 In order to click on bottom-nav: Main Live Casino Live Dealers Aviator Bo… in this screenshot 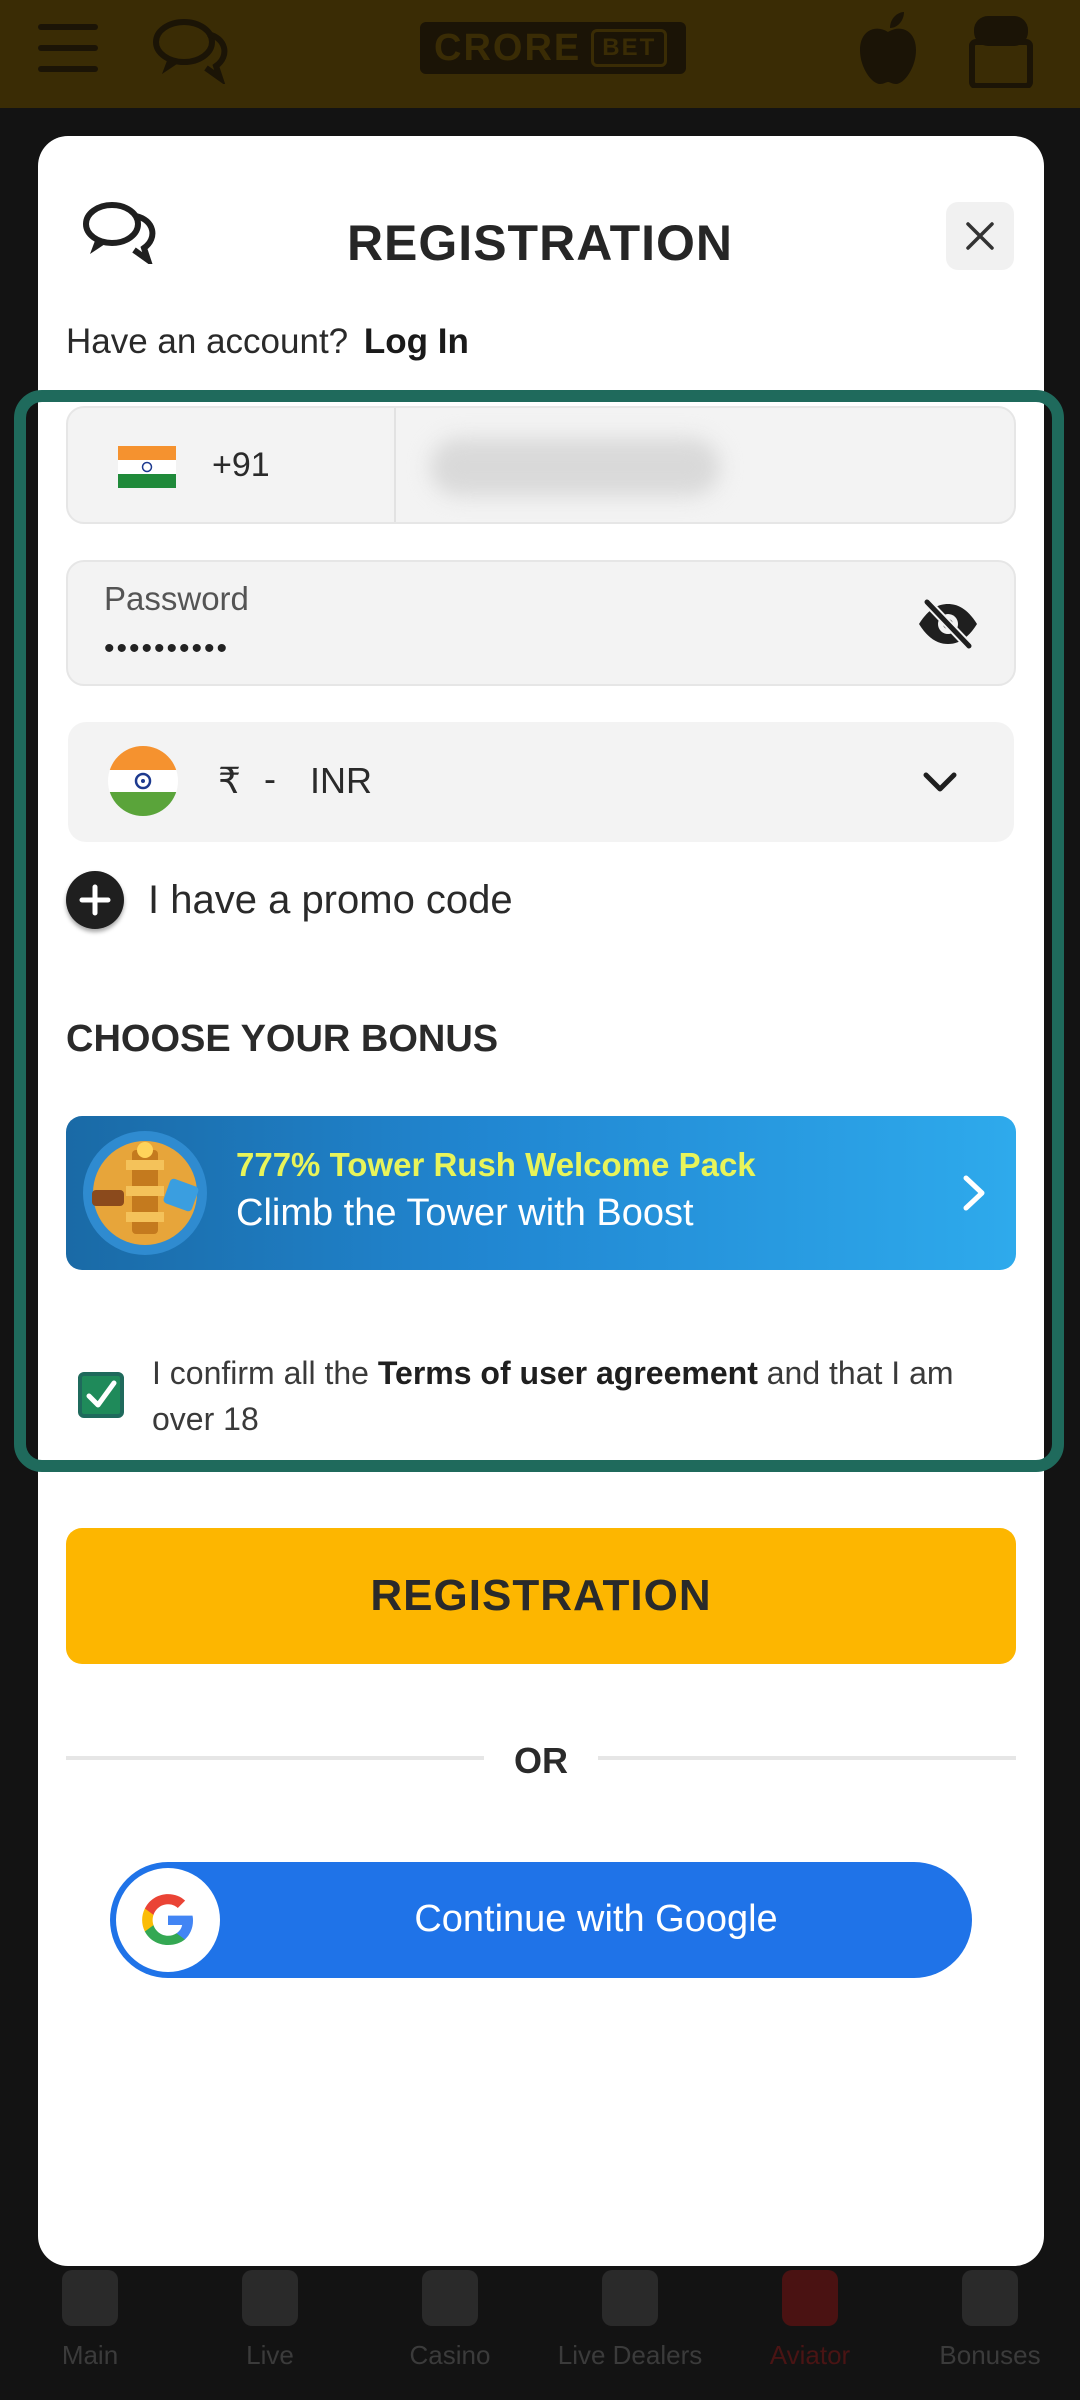, I will do `click(540, 2330)`.